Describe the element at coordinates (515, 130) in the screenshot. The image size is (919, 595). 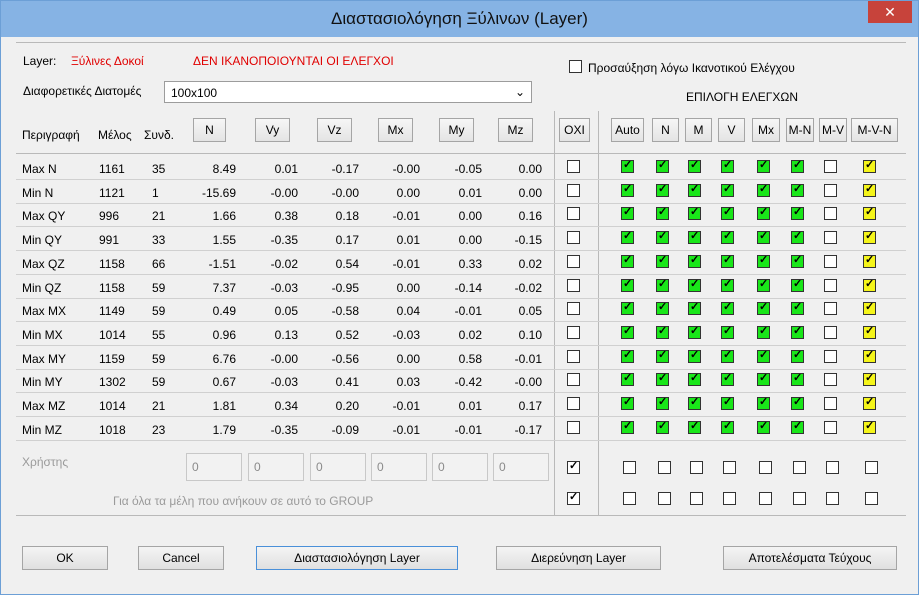
I see `force-header-mz: Mz` at that location.